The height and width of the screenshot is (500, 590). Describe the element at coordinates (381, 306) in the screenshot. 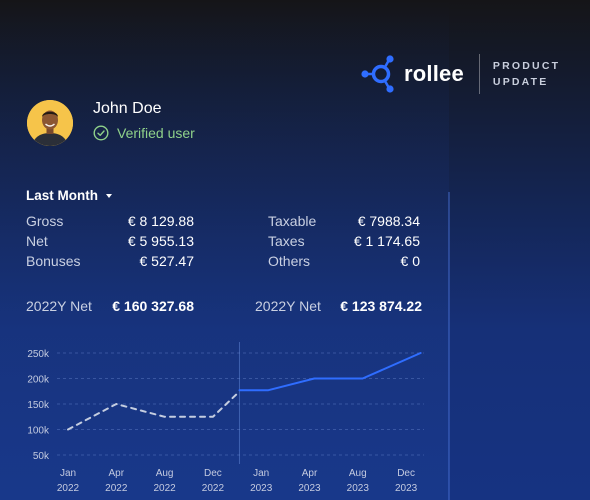

I see `yearly-net-value-2: € 123 874.22` at that location.